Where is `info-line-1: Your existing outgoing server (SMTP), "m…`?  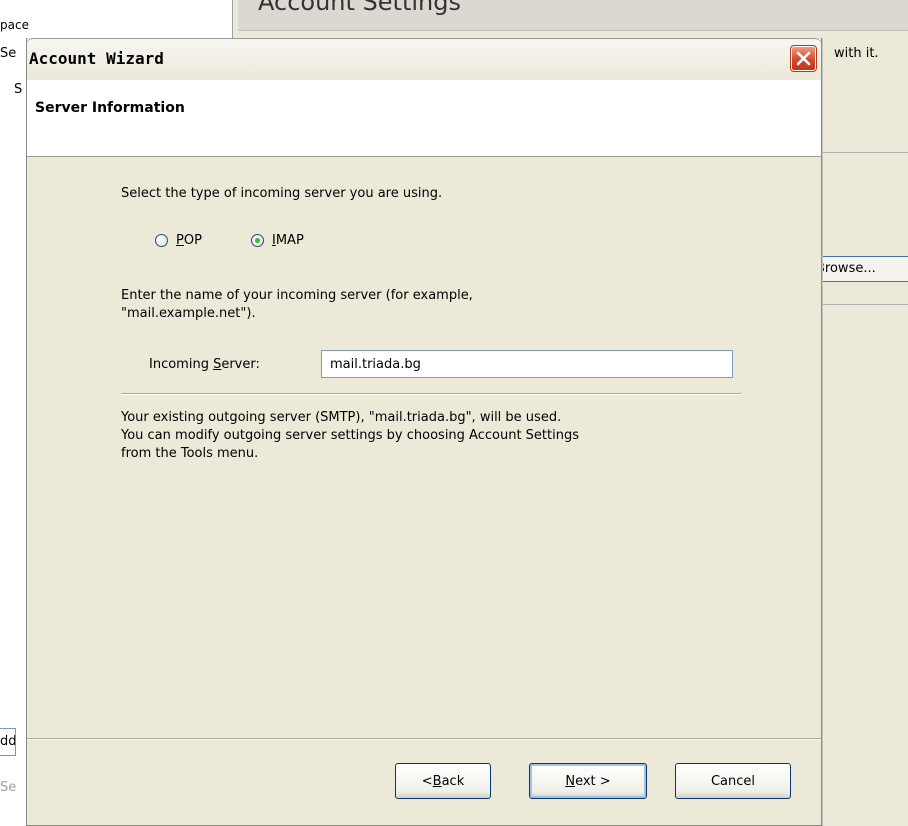
info-line-1: Your existing outgoing server (SMTP), "m… is located at coordinates (341, 417).